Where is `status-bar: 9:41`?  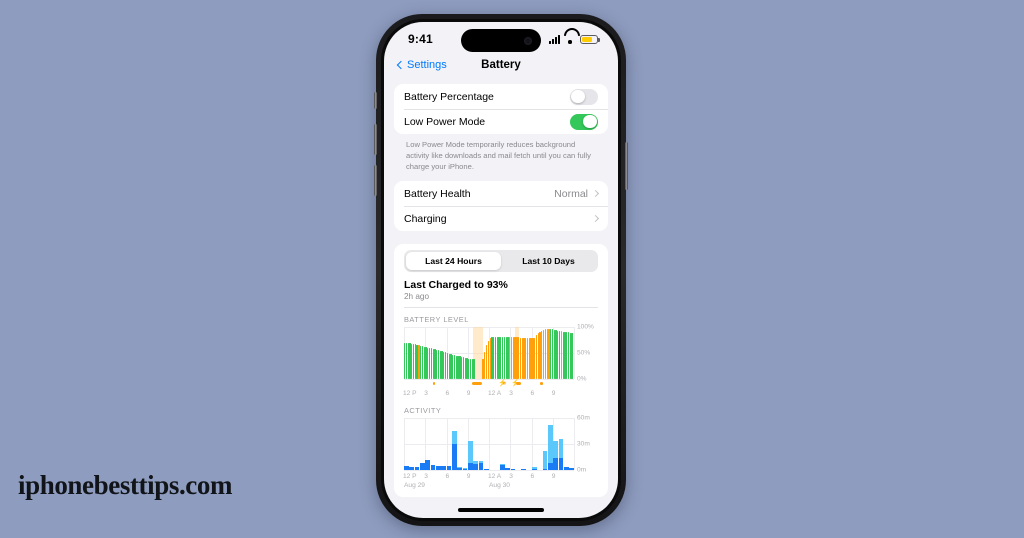
status-bar: 9:41 is located at coordinates (501, 37).